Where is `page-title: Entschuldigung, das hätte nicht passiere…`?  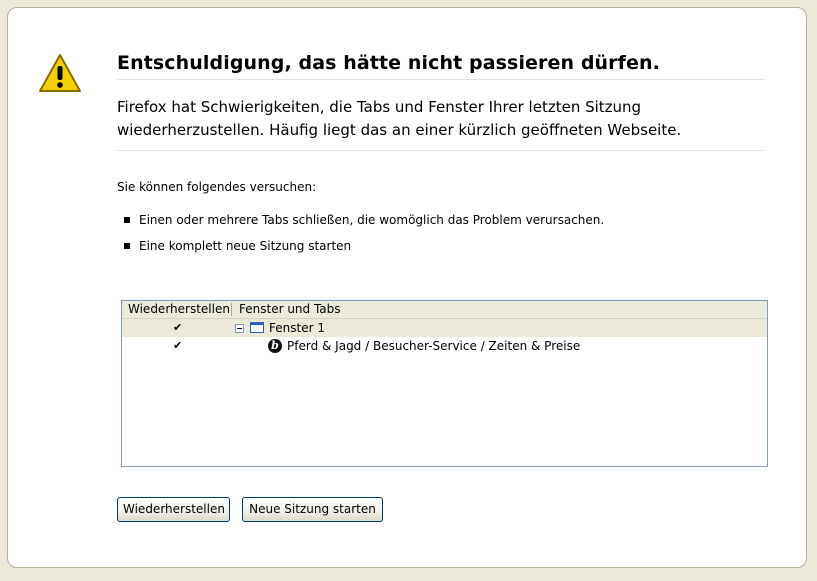
page-title: Entschuldigung, das hätte nicht passiere… is located at coordinates (441, 66).